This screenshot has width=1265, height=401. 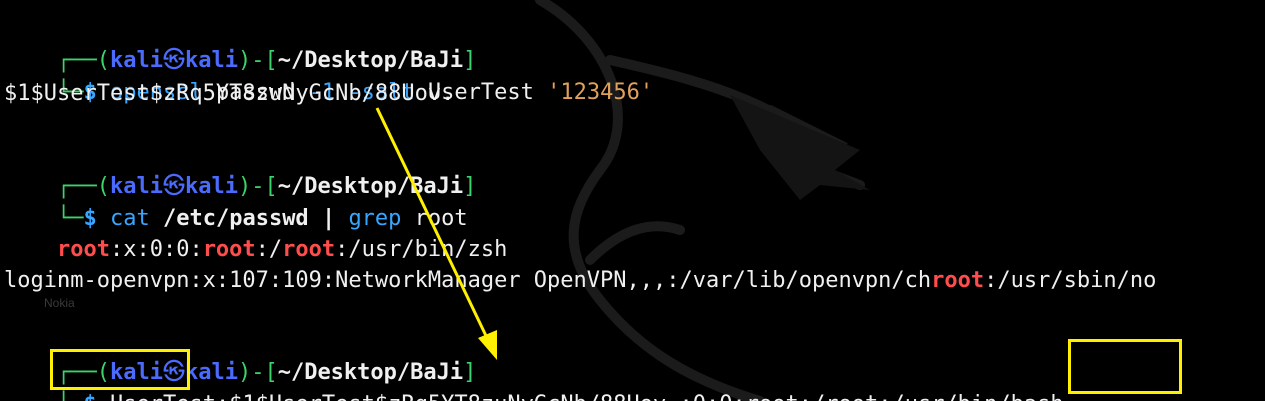 I want to click on output-hash: $1$UserTest$zRq5YT8zuNyGcNb/88Uov., so click(x=229, y=93).